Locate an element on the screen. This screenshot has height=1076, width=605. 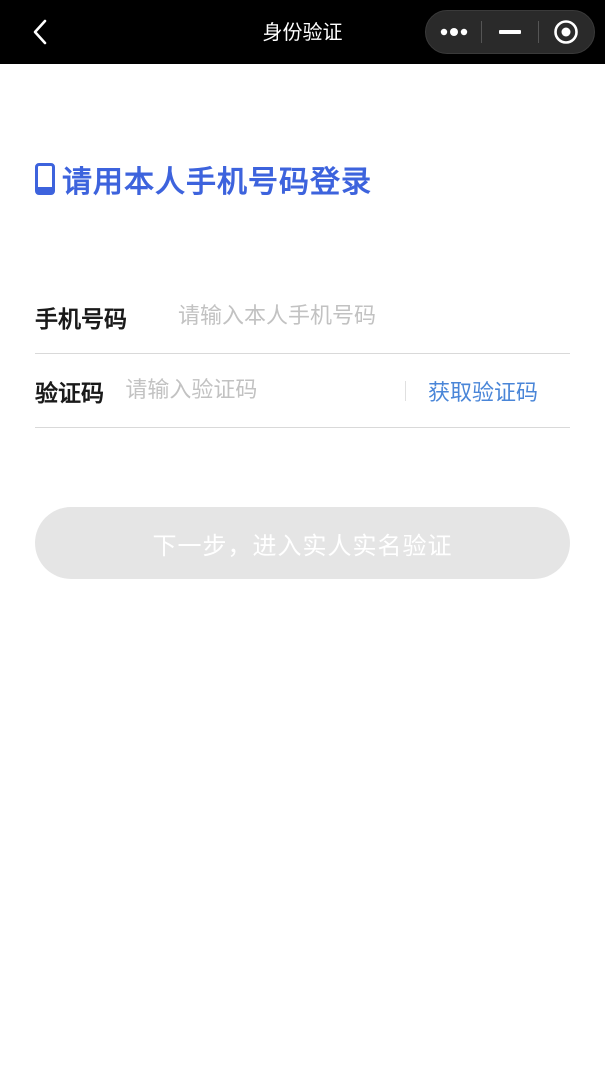
close-button is located at coordinates (566, 32).